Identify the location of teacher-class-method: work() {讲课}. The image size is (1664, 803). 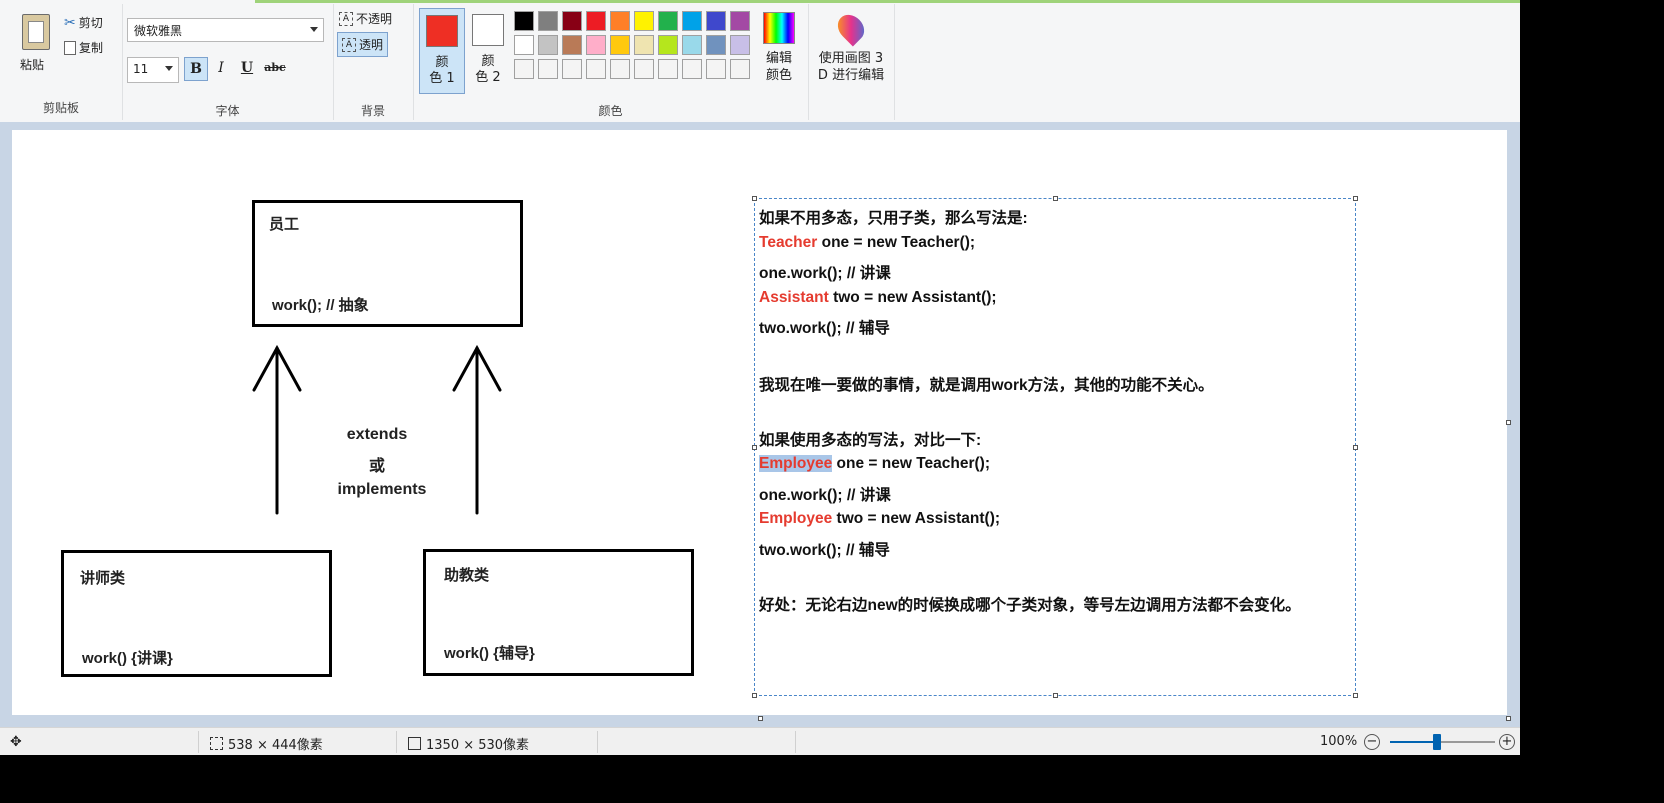
(127, 658).